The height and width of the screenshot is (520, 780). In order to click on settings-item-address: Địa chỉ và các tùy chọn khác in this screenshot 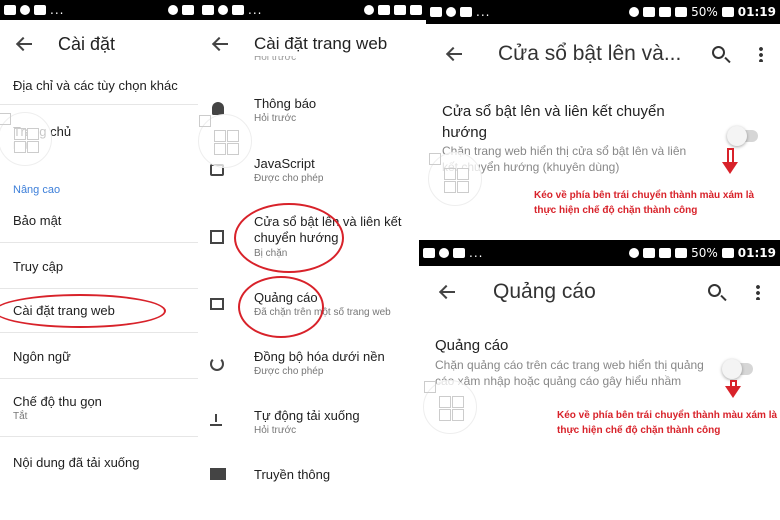, I will do `click(99, 85)`.